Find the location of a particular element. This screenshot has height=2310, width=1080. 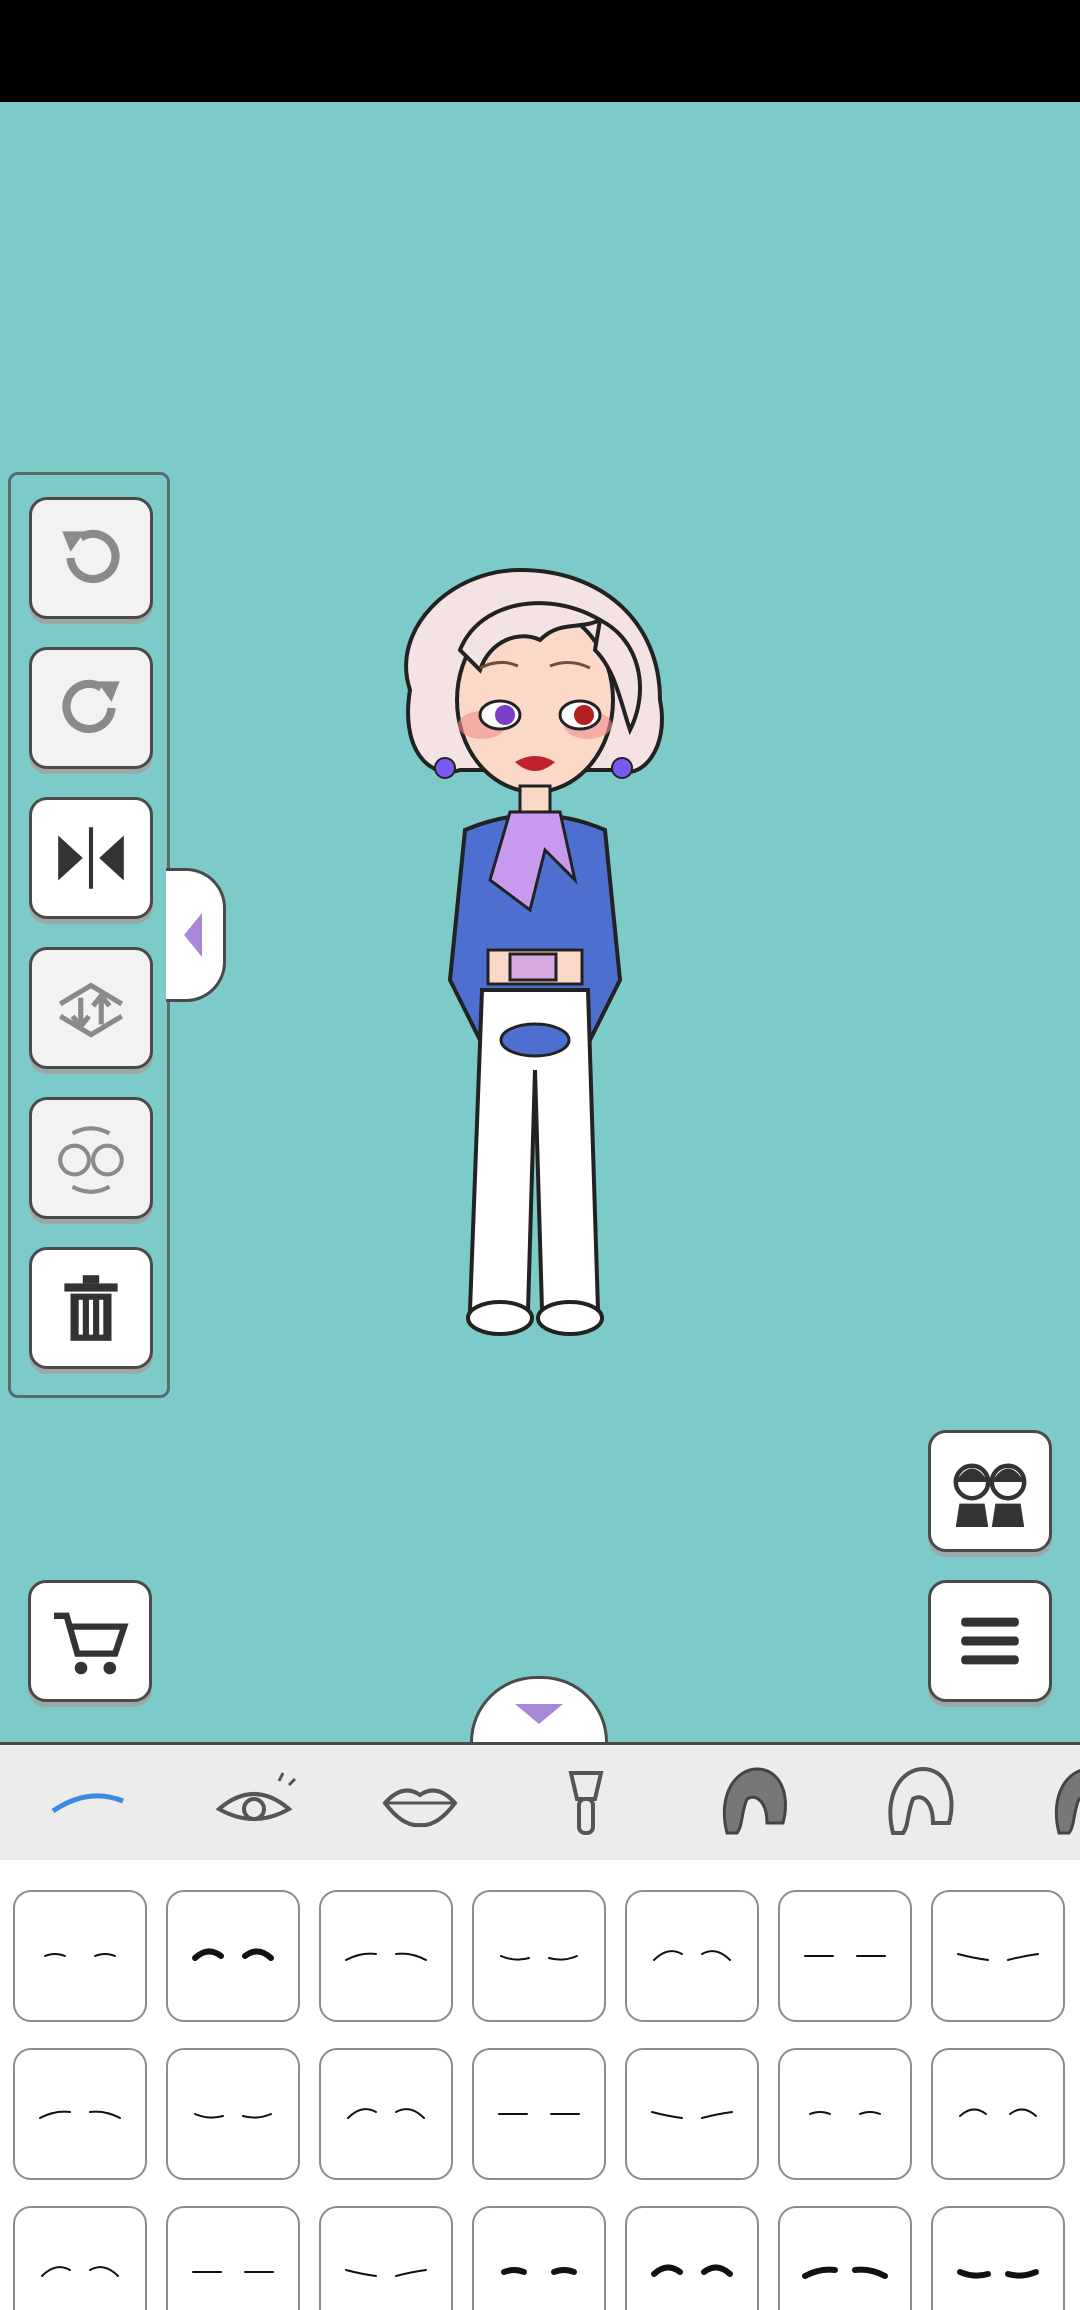

character-avatar is located at coordinates (530, 950).